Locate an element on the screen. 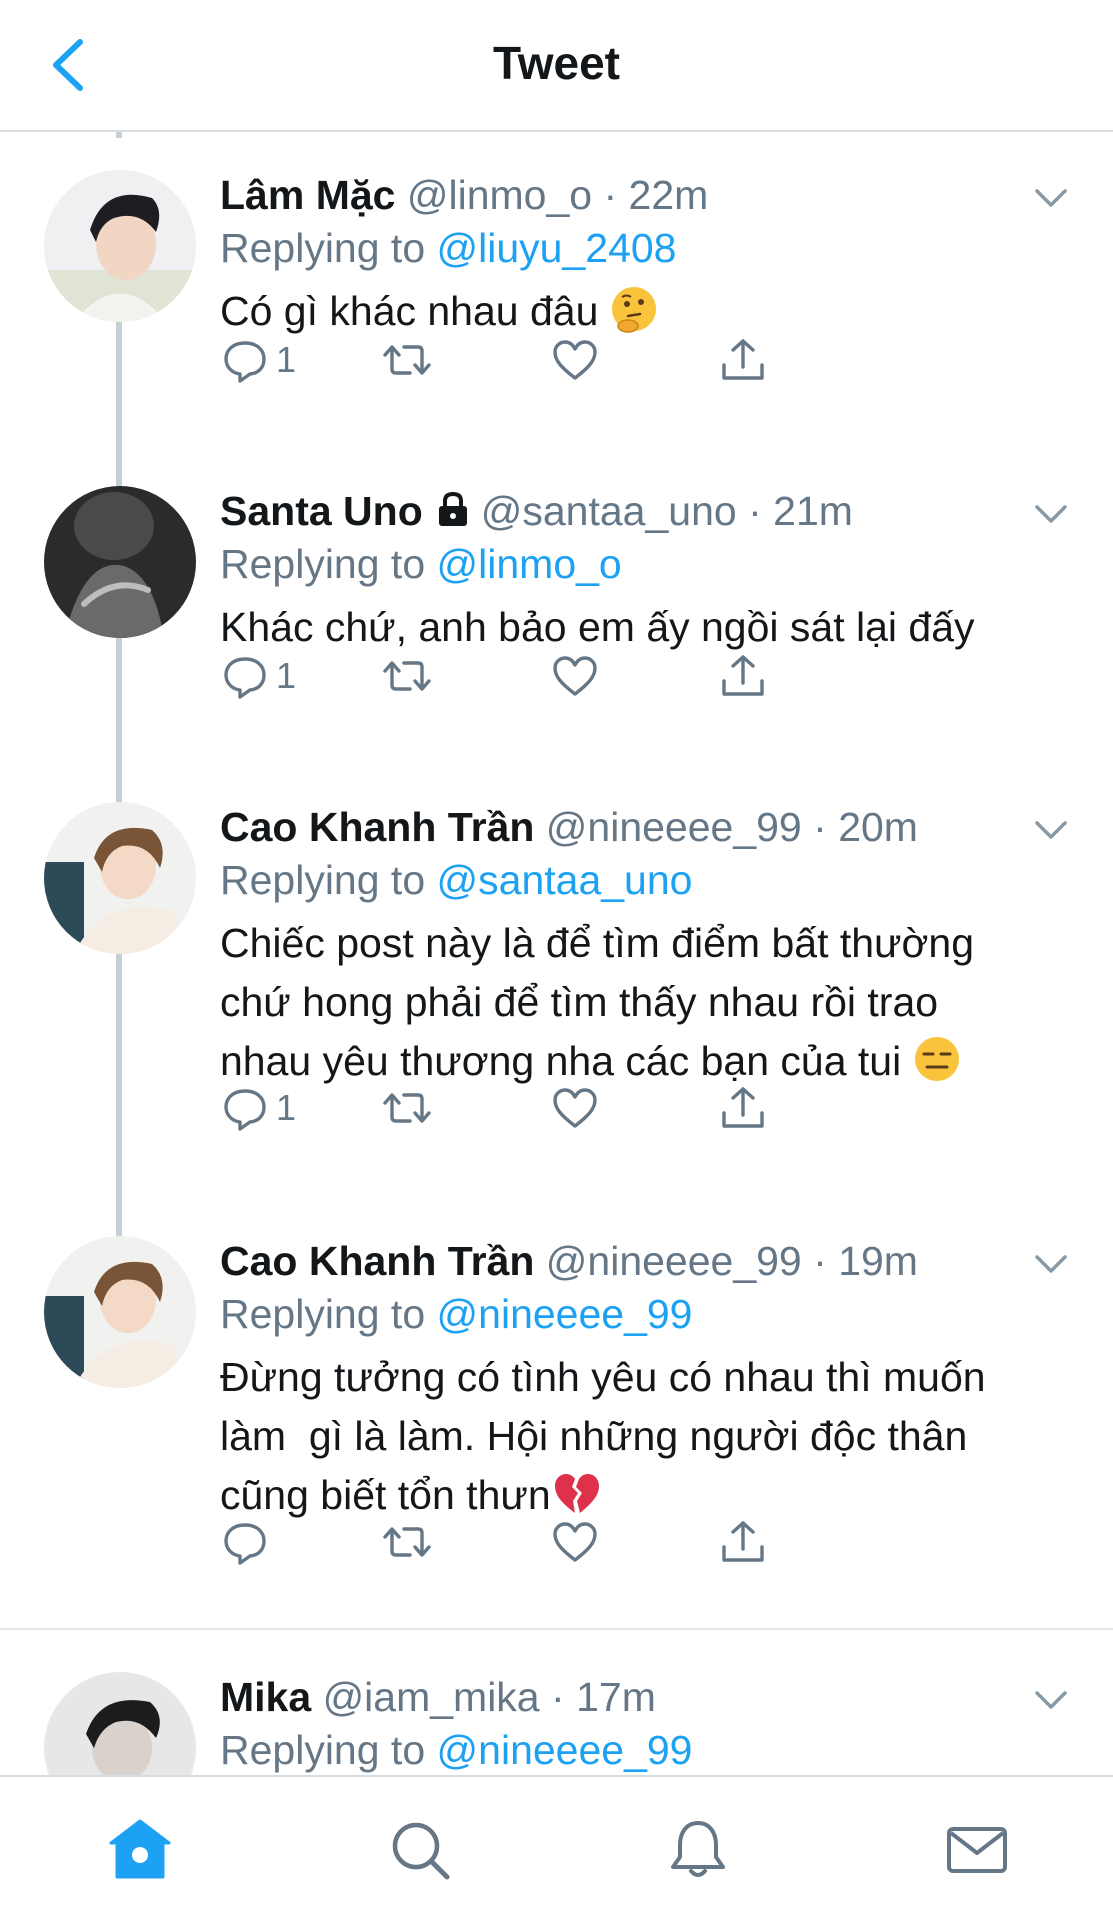 The image size is (1113, 1922). replying-to: Replying to @nineeee_99 is located at coordinates (456, 1750).